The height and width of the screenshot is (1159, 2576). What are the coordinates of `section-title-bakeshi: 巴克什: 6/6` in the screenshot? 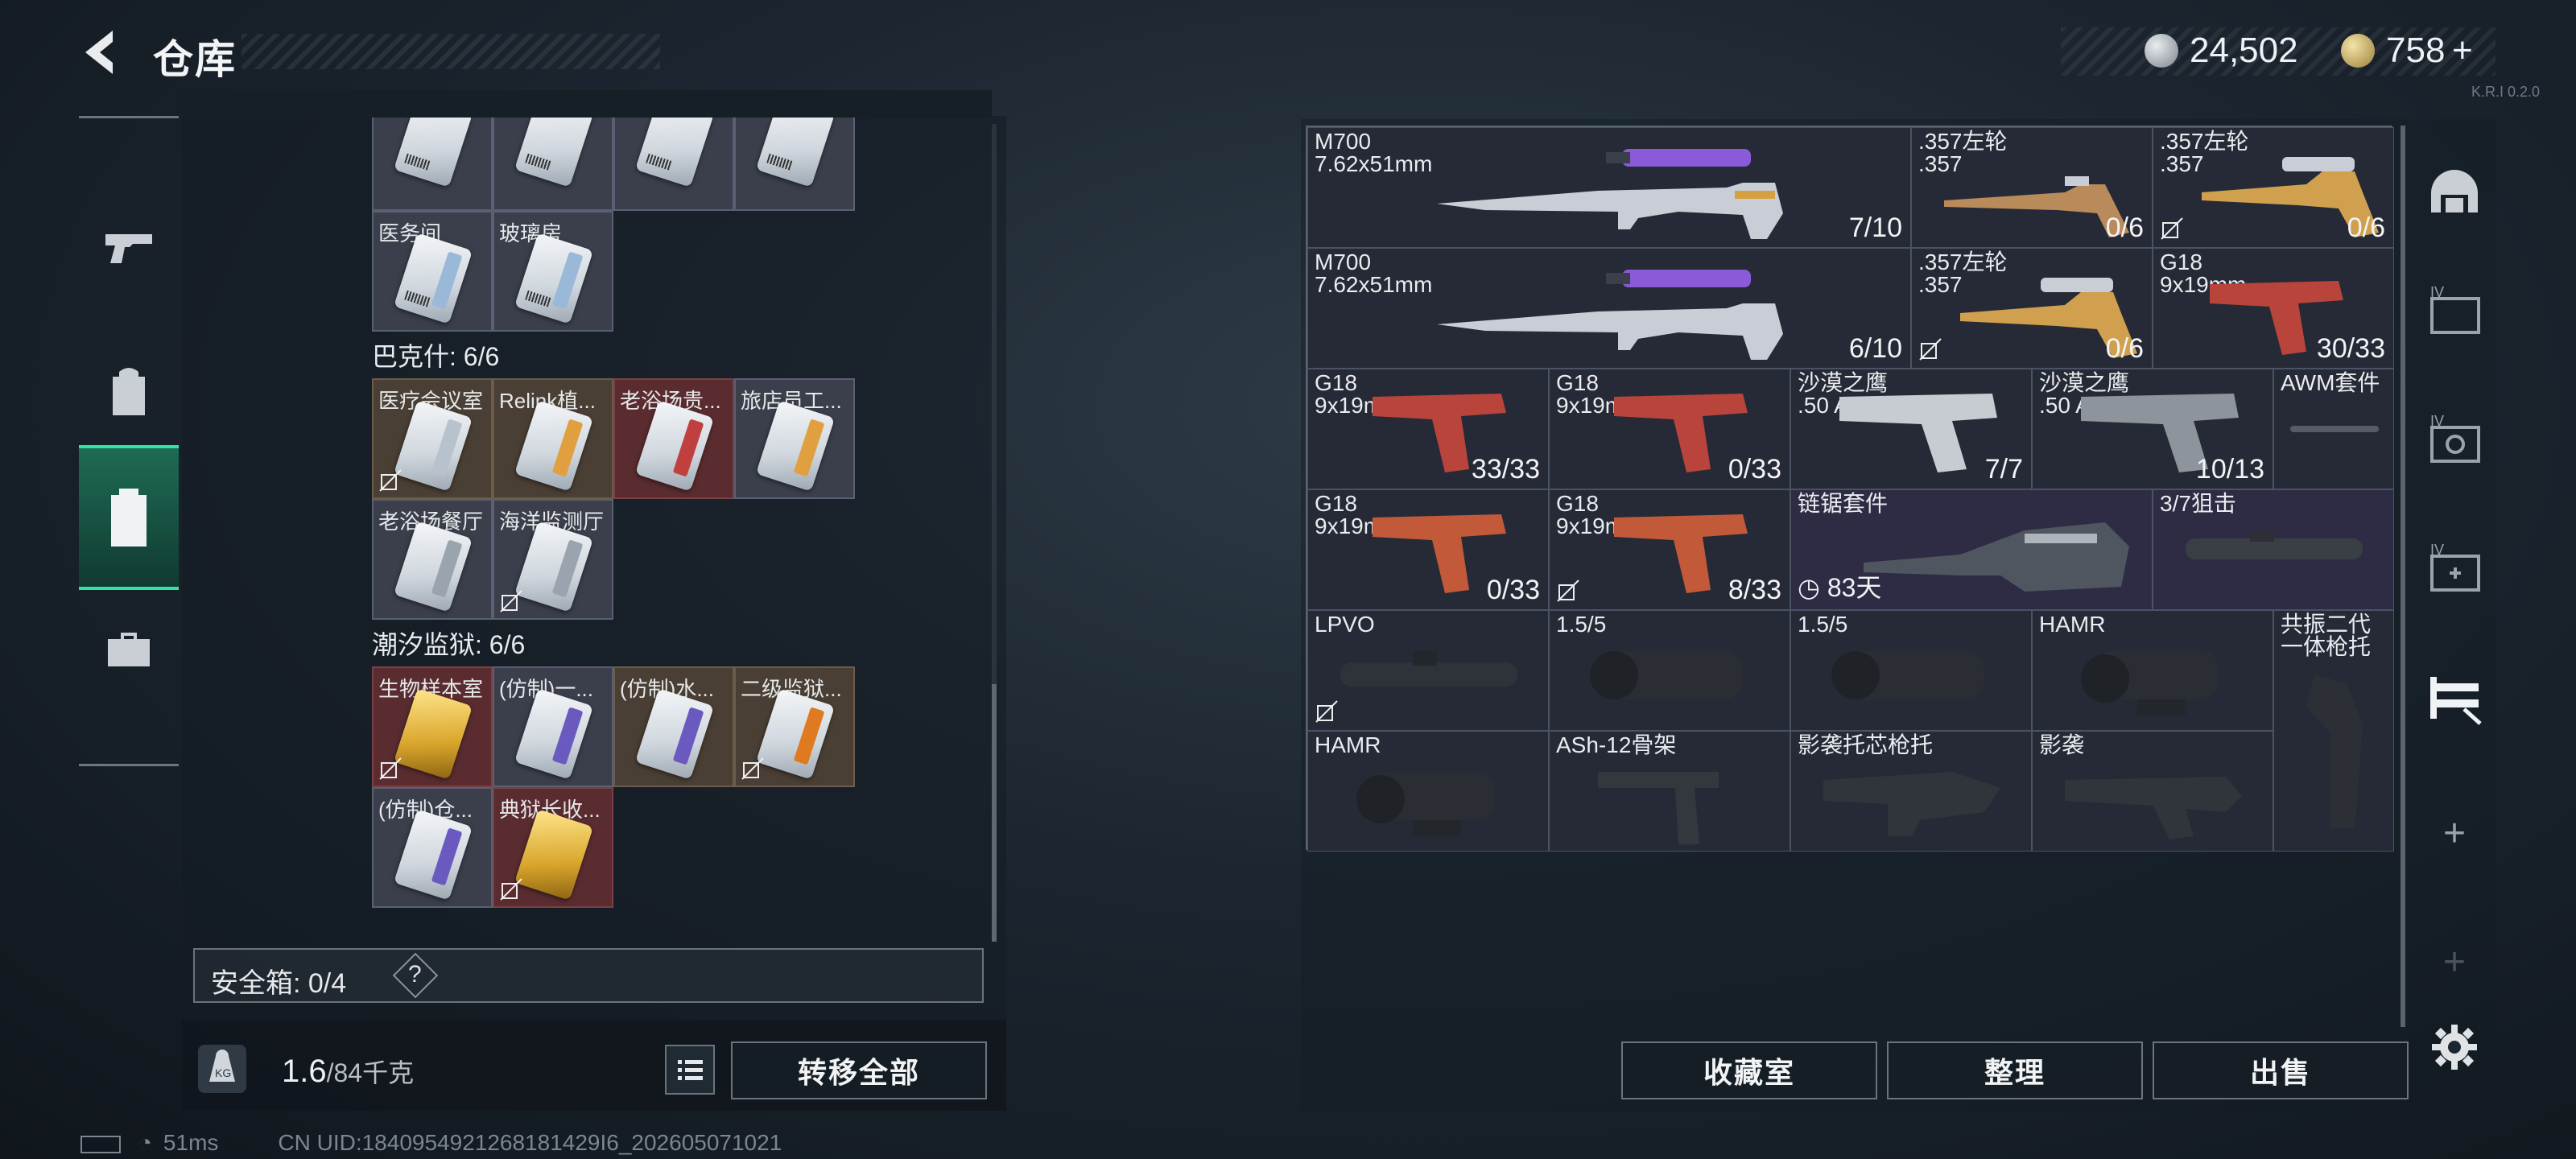 It's located at (436, 356).